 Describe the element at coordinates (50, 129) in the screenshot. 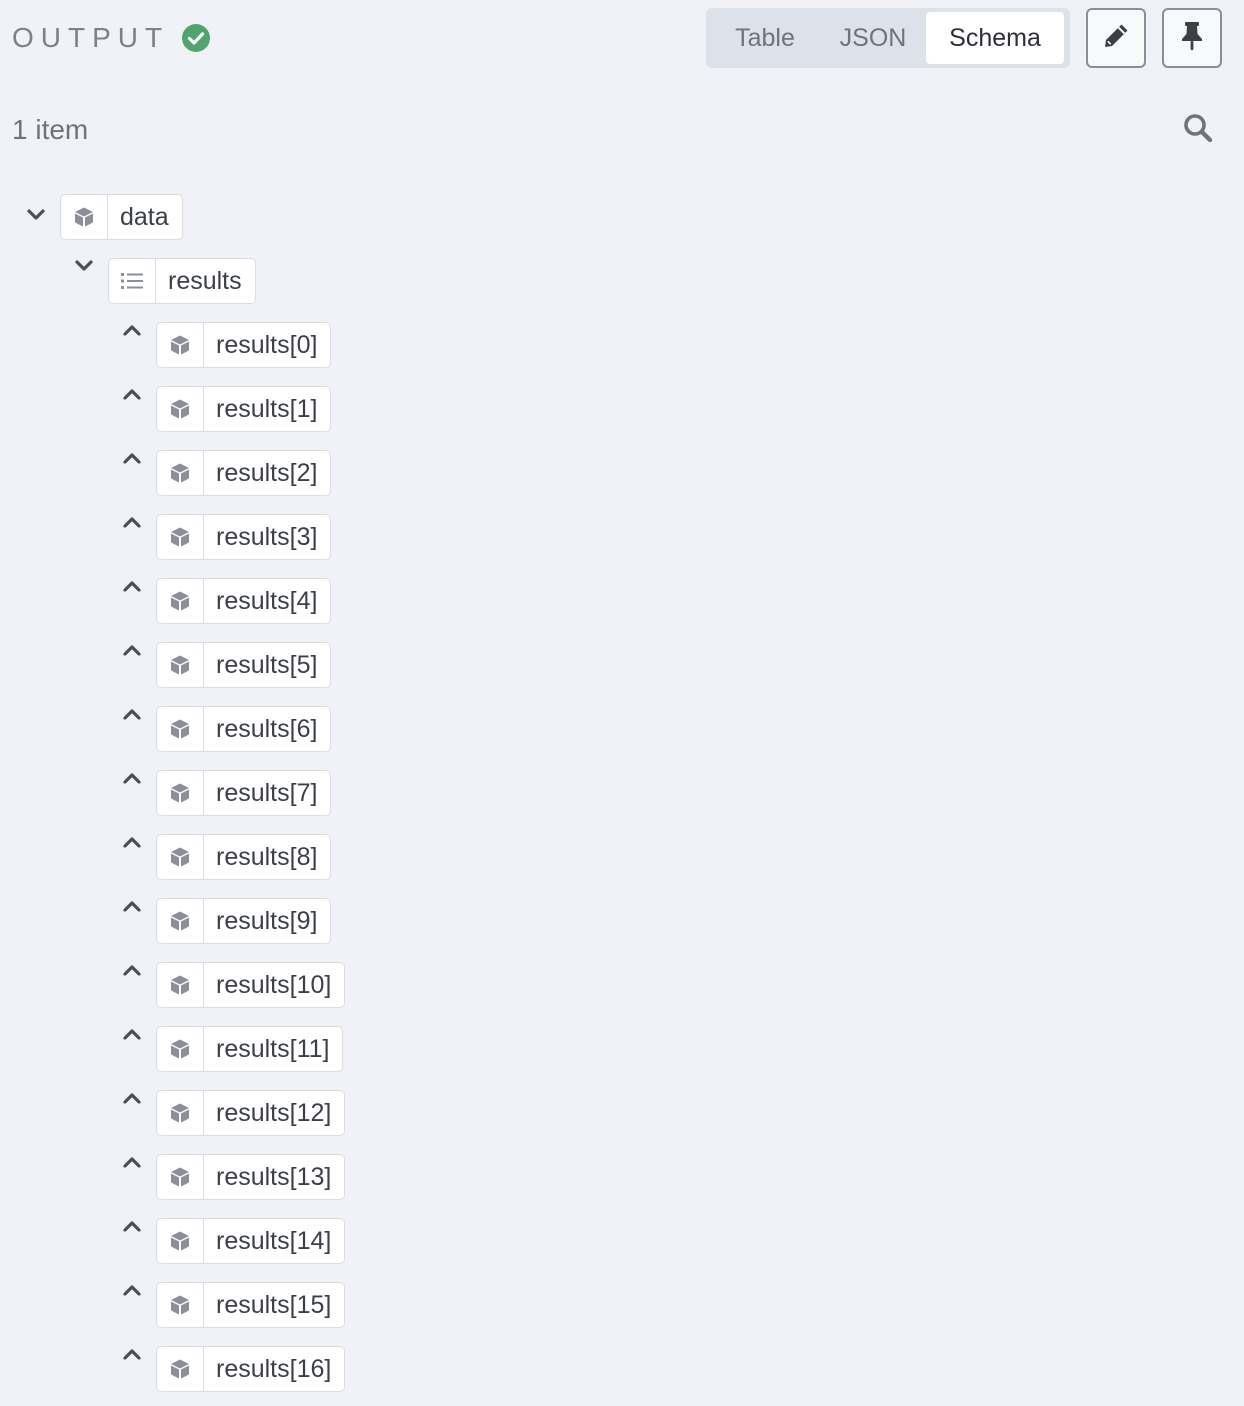

I see `item-count: 1 item` at that location.